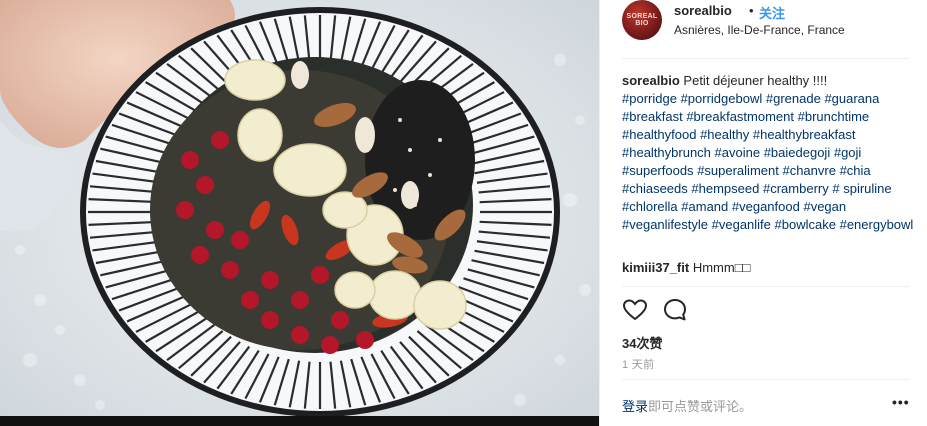  Describe the element at coordinates (797, 152) in the screenshot. I see `hashtag-link: #baiedegoji` at that location.